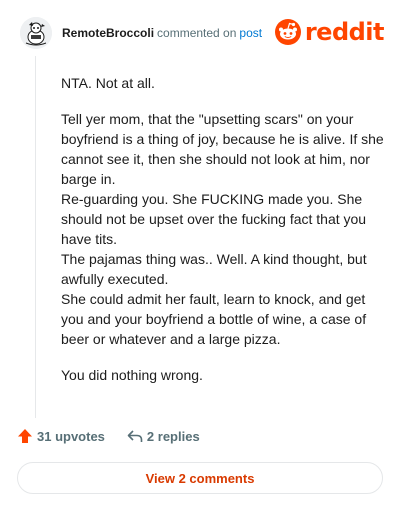  I want to click on view-comments-label: View 2 comments, so click(200, 478).